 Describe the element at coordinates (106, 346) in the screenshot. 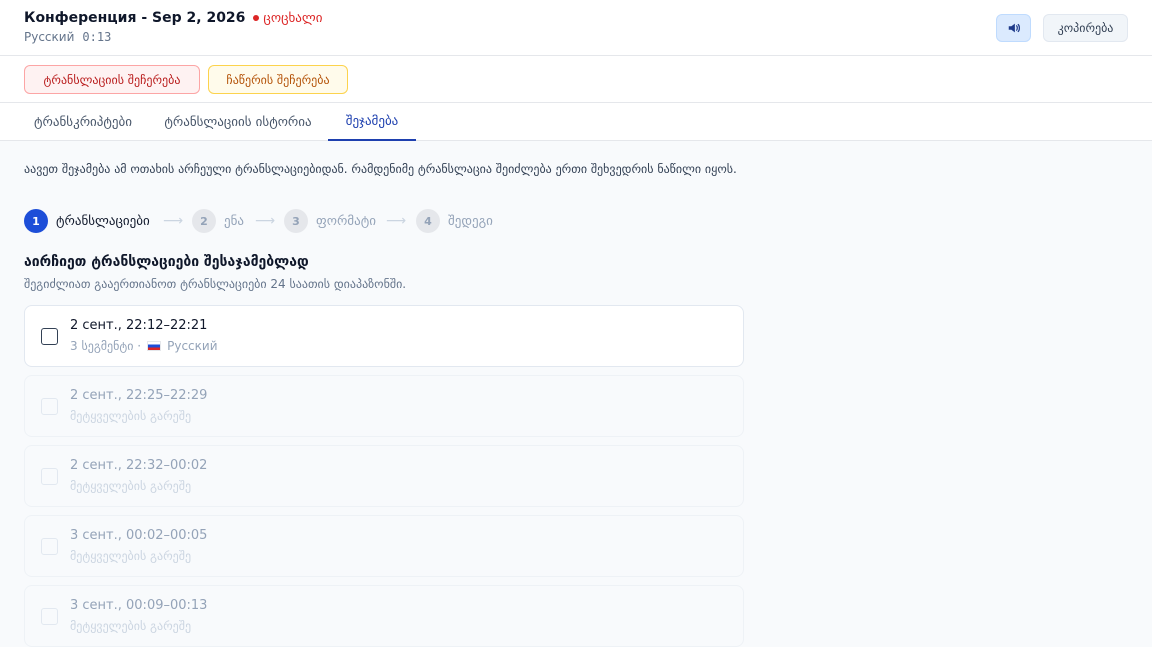

I see `session-segments: 3 სეგმენტი ·` at that location.